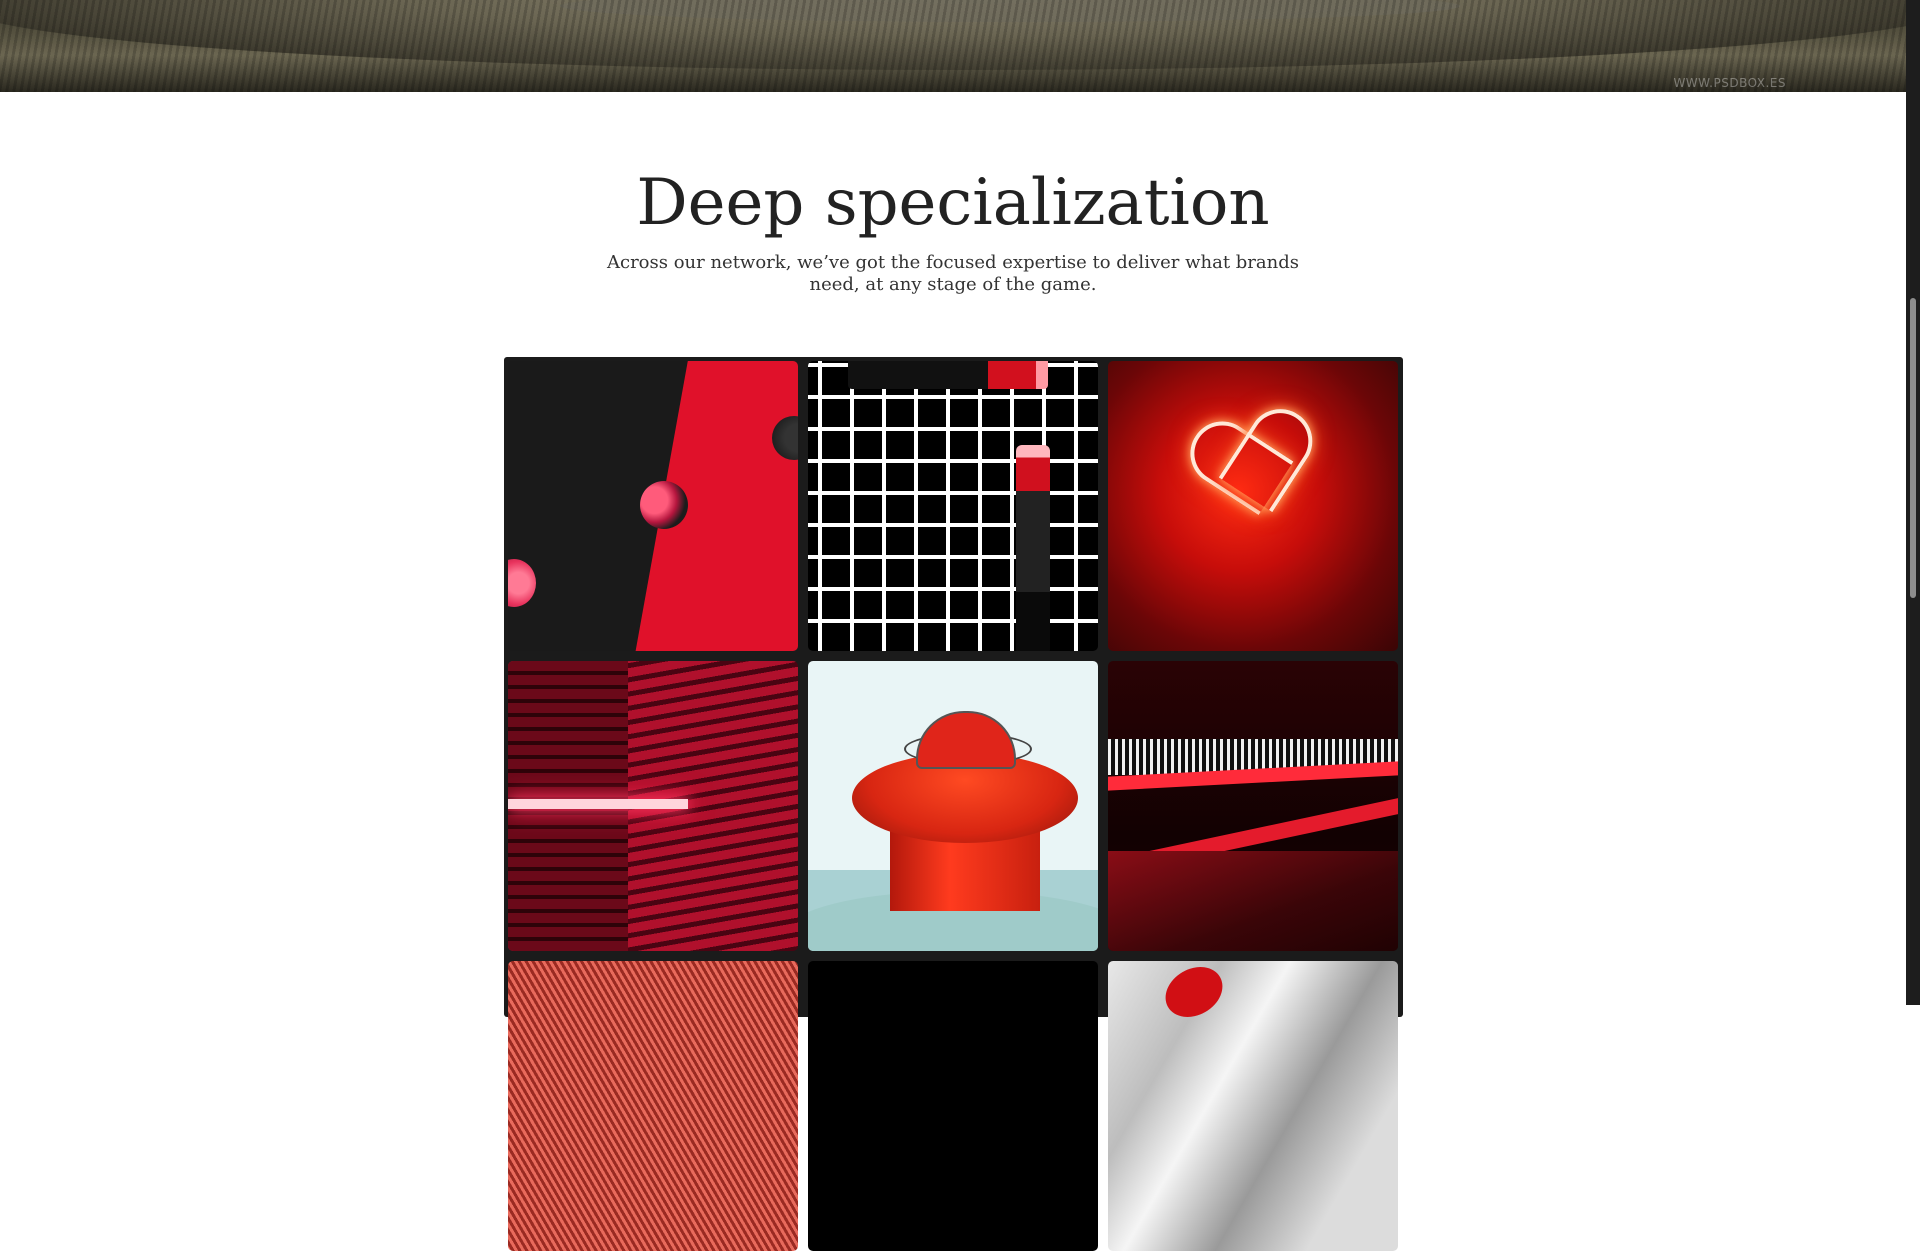  Describe the element at coordinates (598, 804) in the screenshot. I see `neon-bar` at that location.